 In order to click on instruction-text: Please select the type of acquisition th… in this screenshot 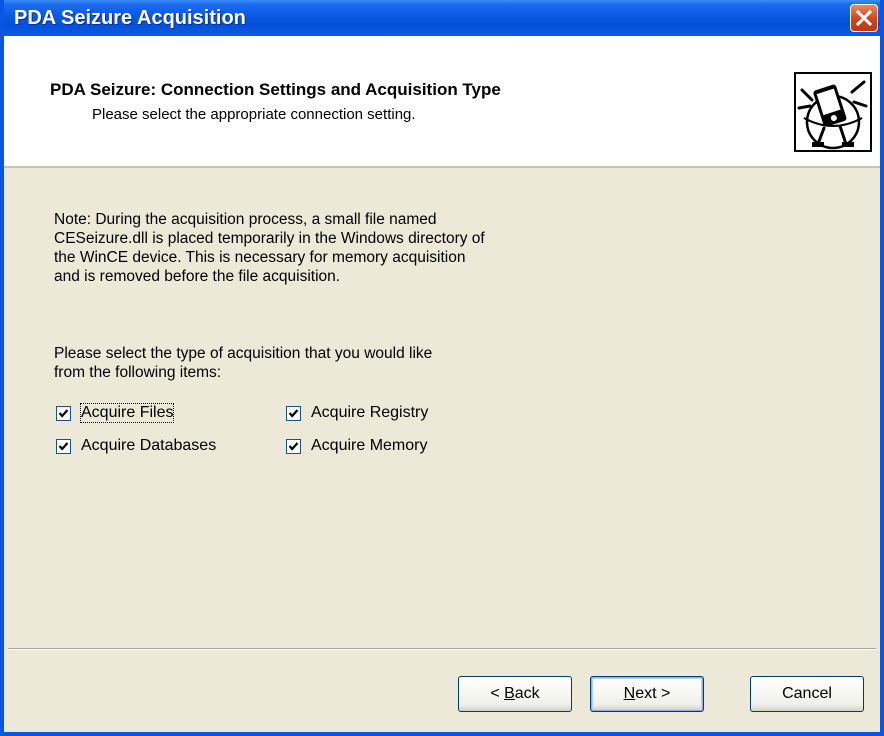, I will do `click(243, 363)`.